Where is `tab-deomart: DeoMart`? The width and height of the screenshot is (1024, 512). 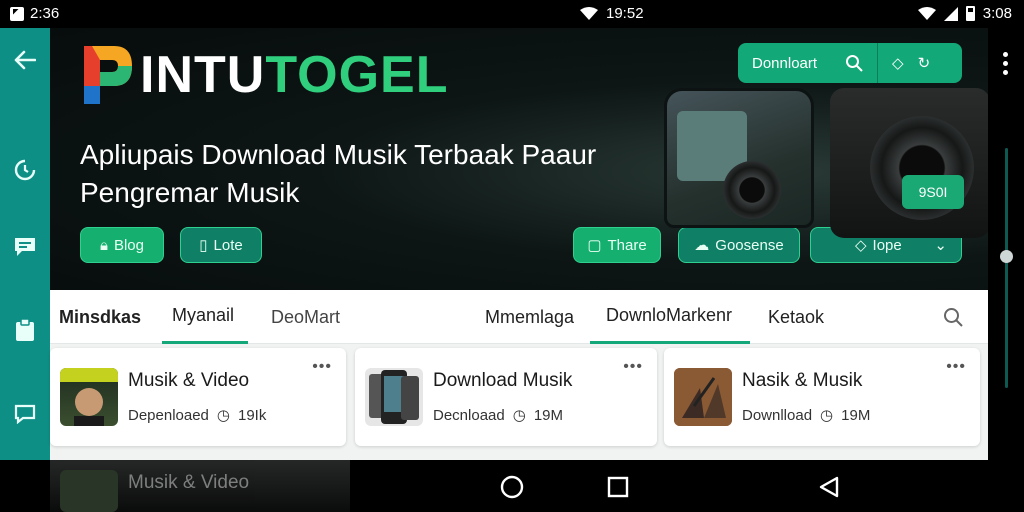
tab-deomart: DeoMart is located at coordinates (305, 317).